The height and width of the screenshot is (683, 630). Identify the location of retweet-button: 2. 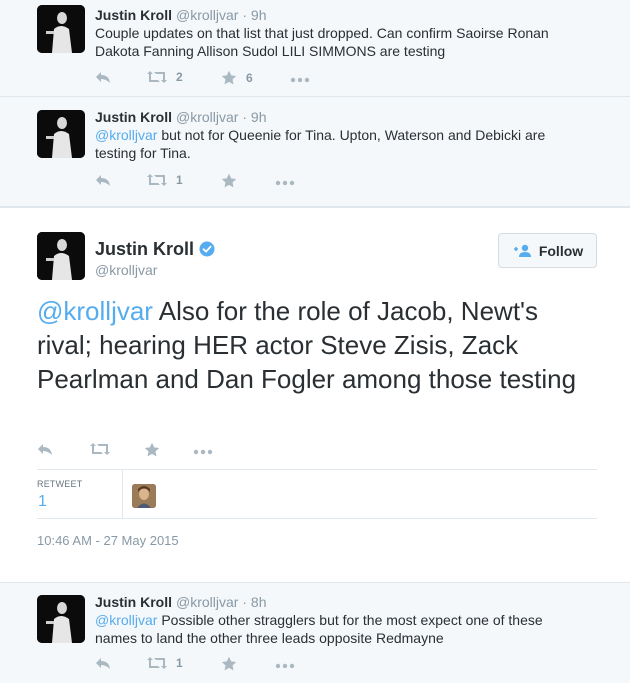
(165, 77).